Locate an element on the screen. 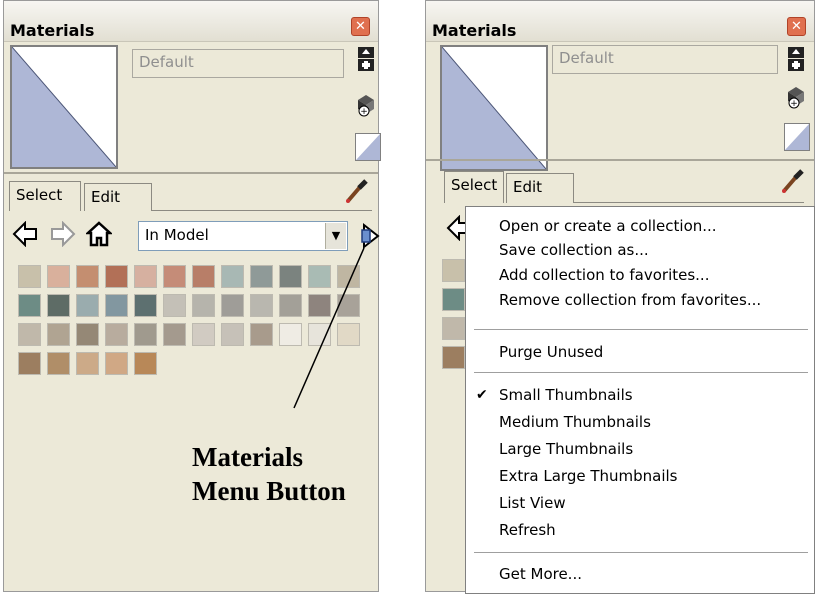  menu-item-refresh: Refresh is located at coordinates (527, 530).